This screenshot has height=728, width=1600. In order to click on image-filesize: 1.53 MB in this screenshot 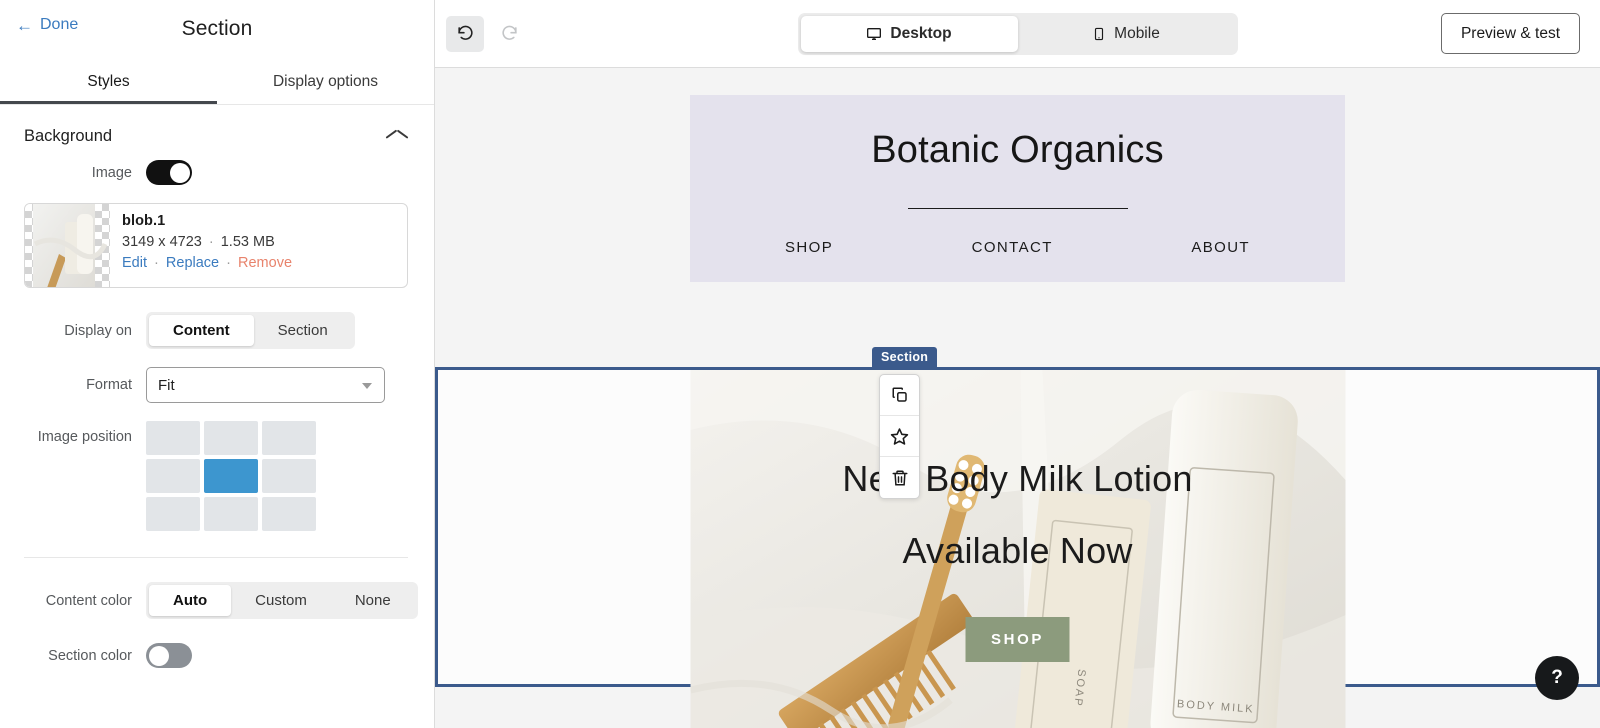, I will do `click(247, 242)`.